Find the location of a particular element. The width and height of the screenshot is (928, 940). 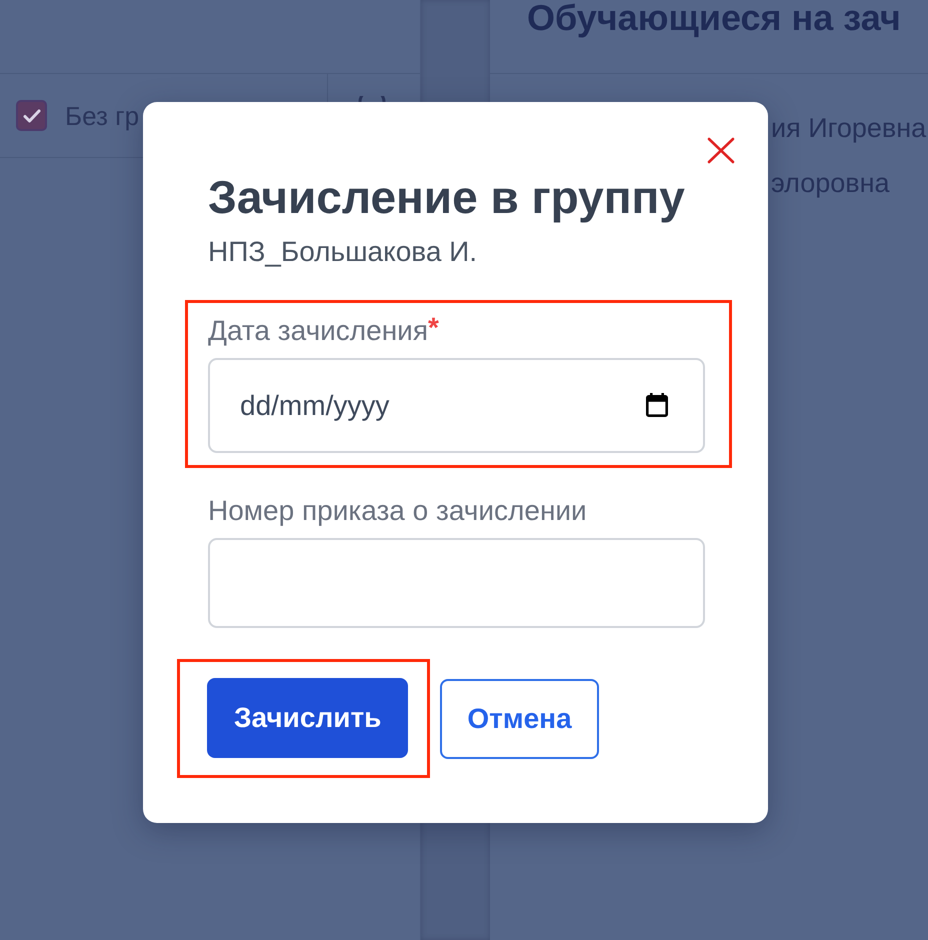

check-icon is located at coordinates (31, 116).